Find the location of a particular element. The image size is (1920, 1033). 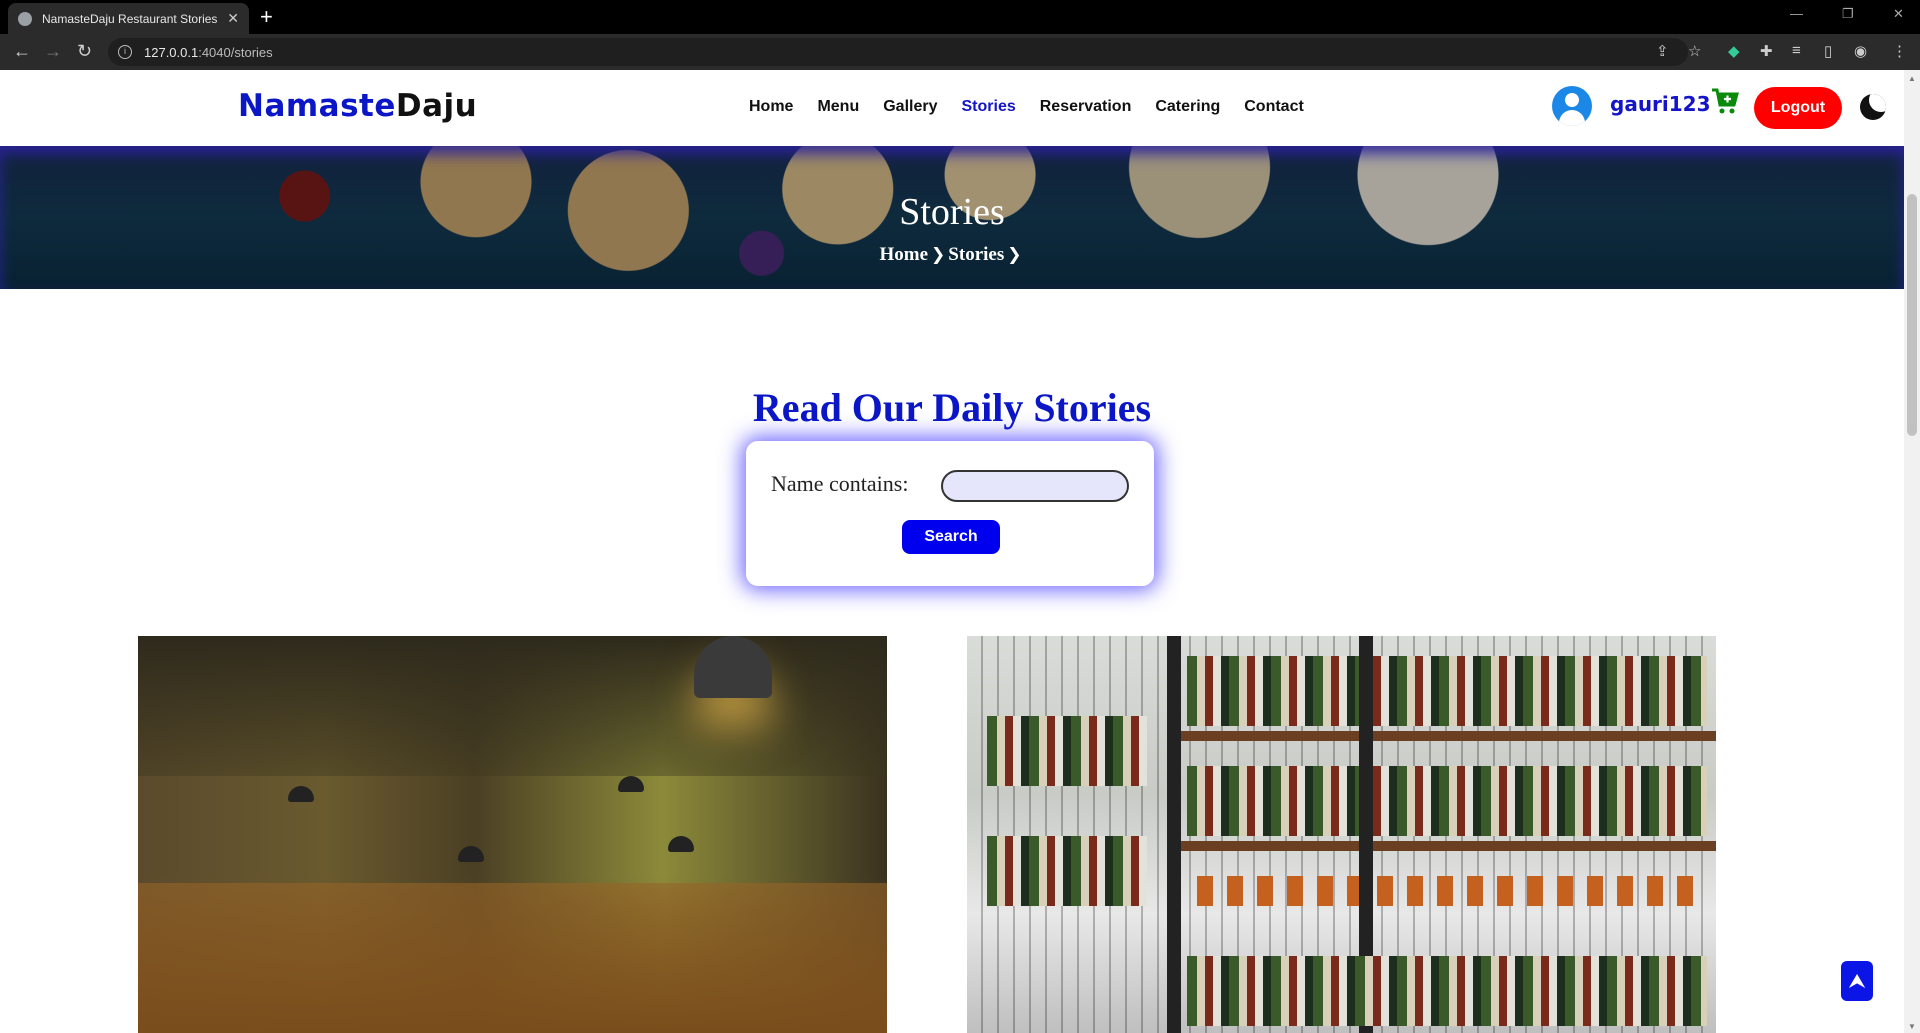

close-tab-icon: ✕ is located at coordinates (233, 18).